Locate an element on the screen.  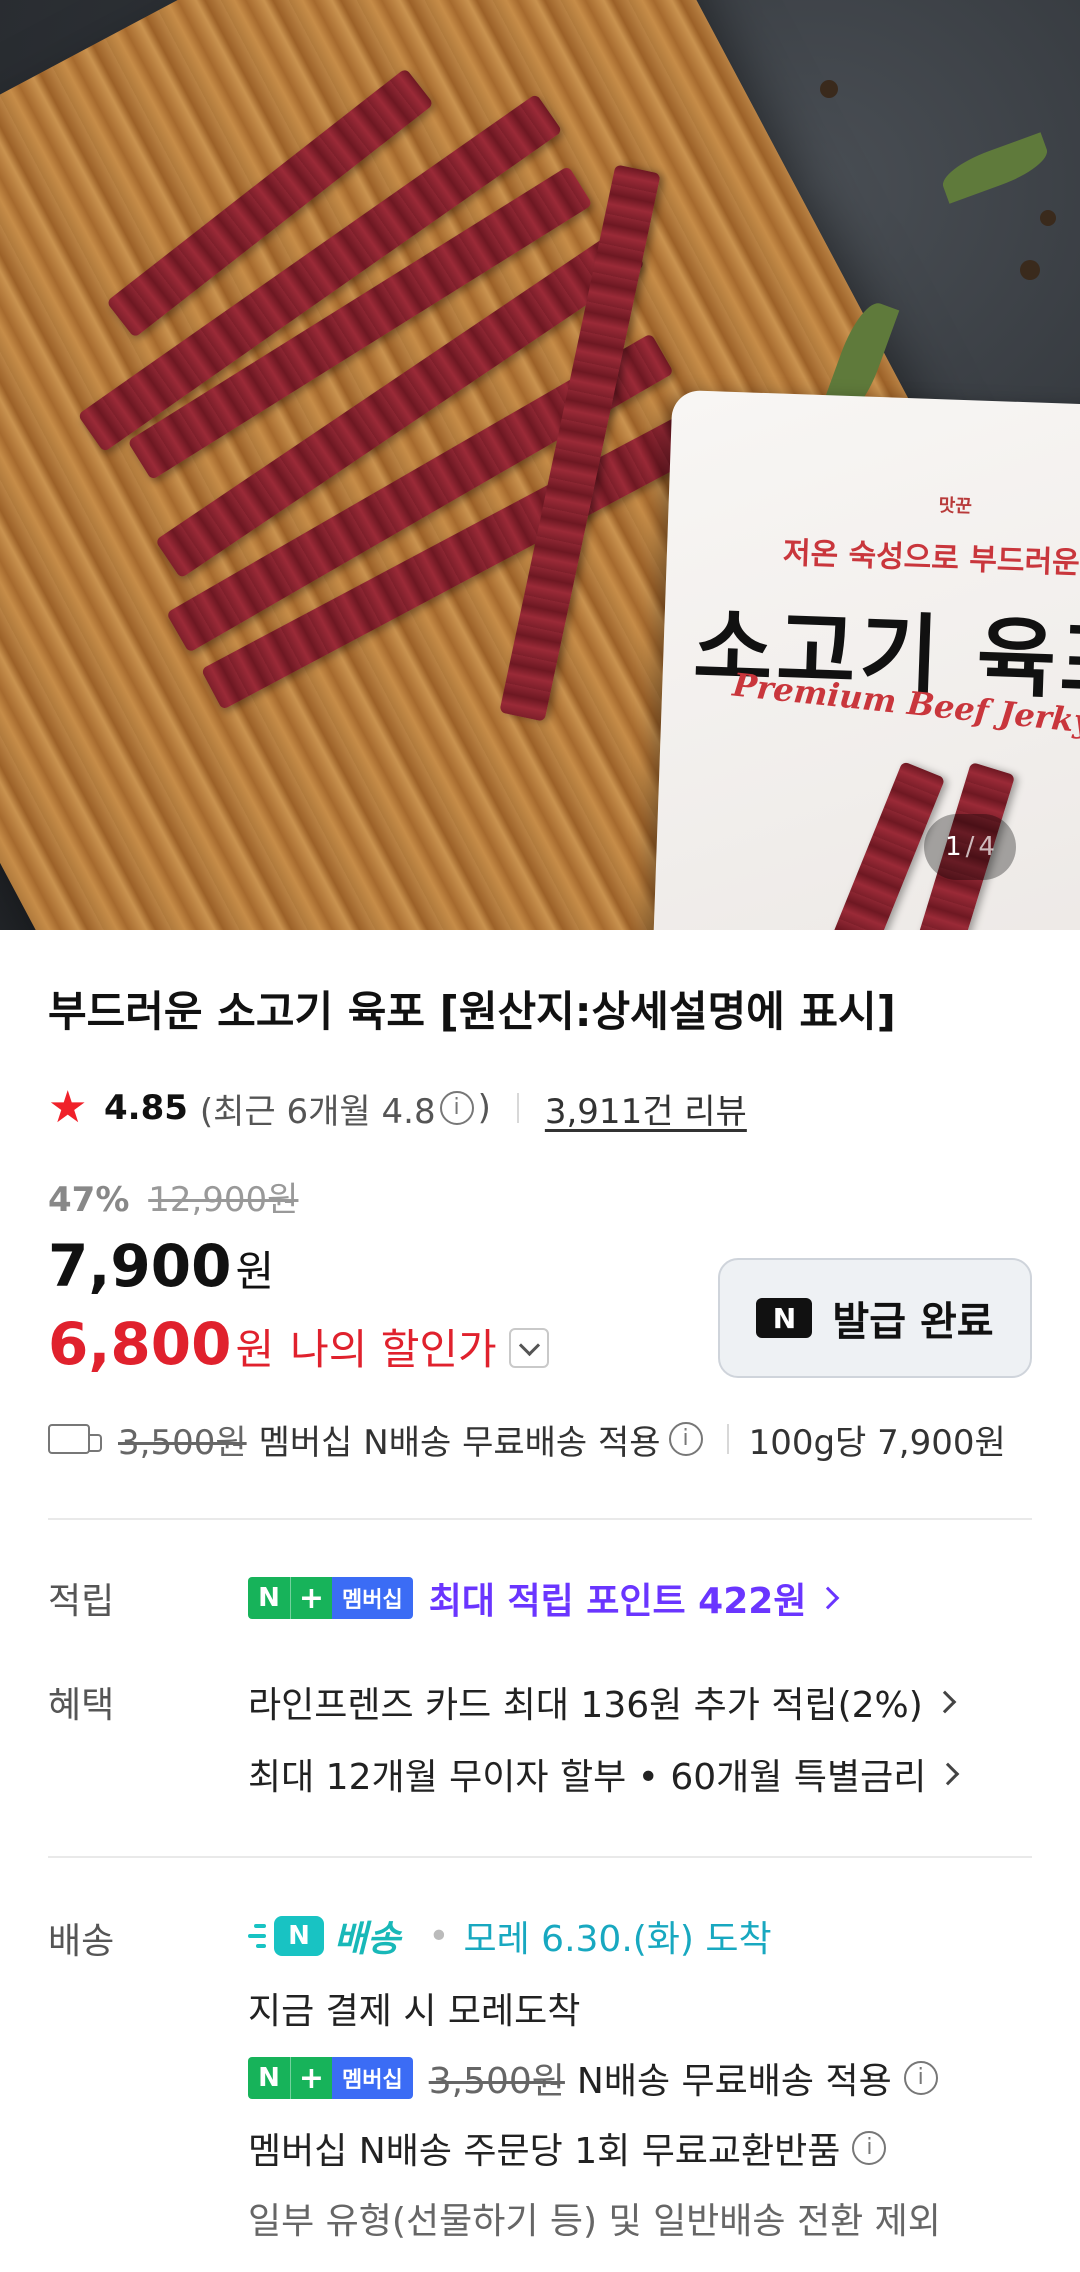
points-row: N + 멤버십 최대 적립 포인트 422원 is located at coordinates (544, 1598).